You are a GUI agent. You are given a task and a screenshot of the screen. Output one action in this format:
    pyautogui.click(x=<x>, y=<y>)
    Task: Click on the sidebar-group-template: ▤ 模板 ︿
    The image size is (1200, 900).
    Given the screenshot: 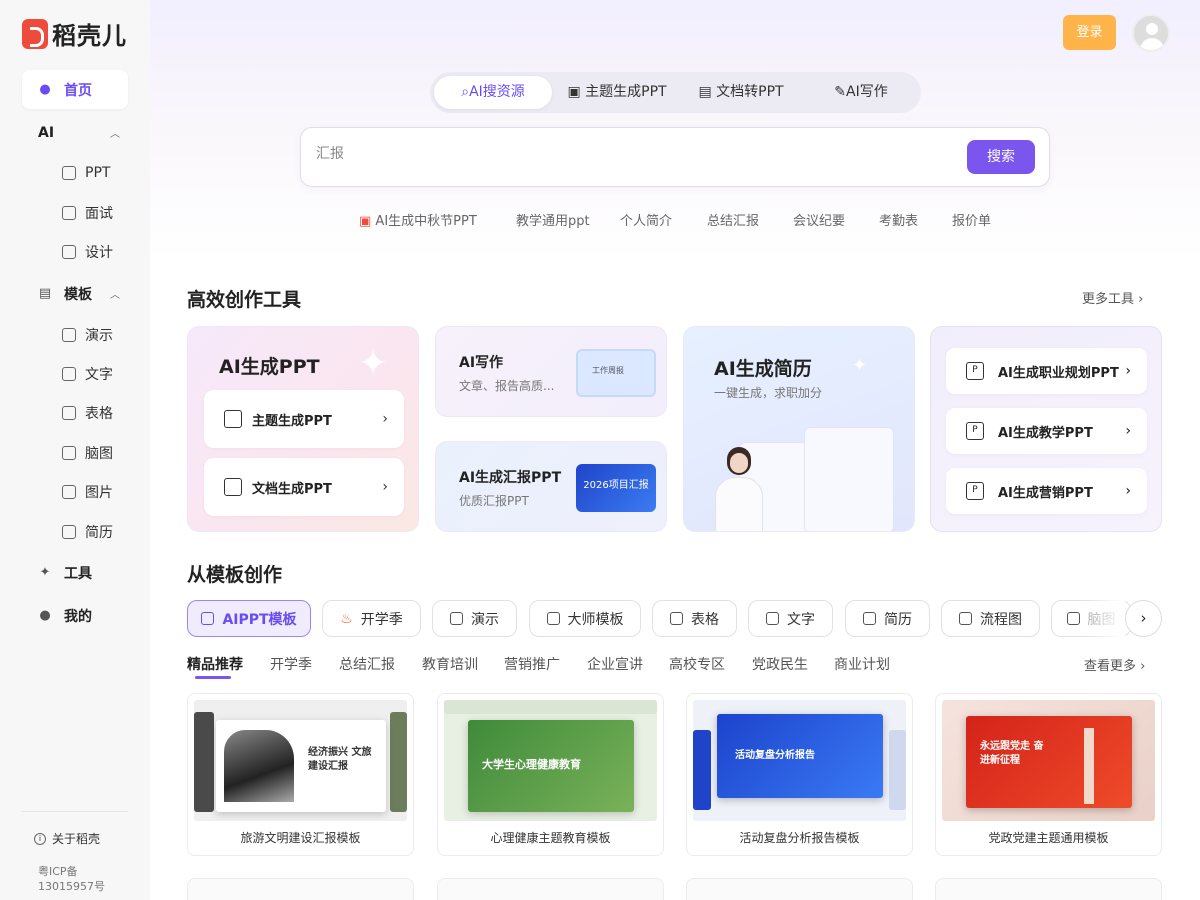 What is the action you would take?
    pyautogui.click(x=75, y=293)
    